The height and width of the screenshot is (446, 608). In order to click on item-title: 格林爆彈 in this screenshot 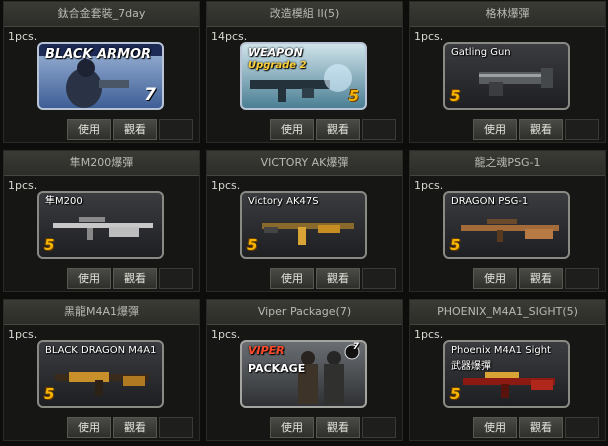, I will do `click(507, 14)`.